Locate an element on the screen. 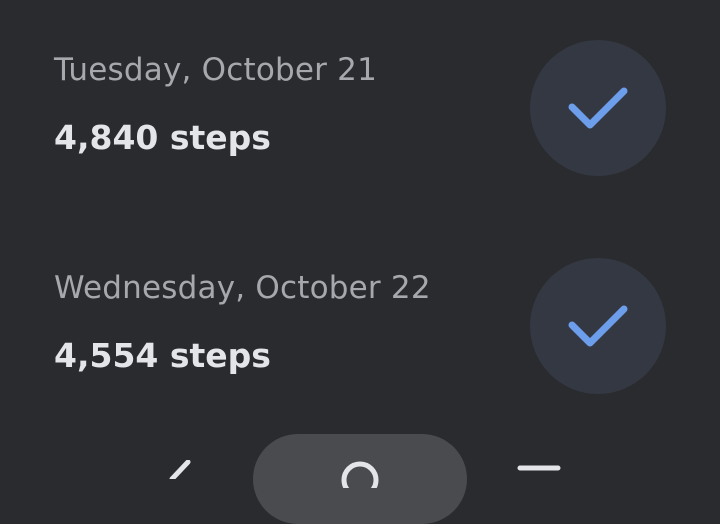 The height and width of the screenshot is (524, 720). back-chevron-icon is located at coordinates (178, 471).